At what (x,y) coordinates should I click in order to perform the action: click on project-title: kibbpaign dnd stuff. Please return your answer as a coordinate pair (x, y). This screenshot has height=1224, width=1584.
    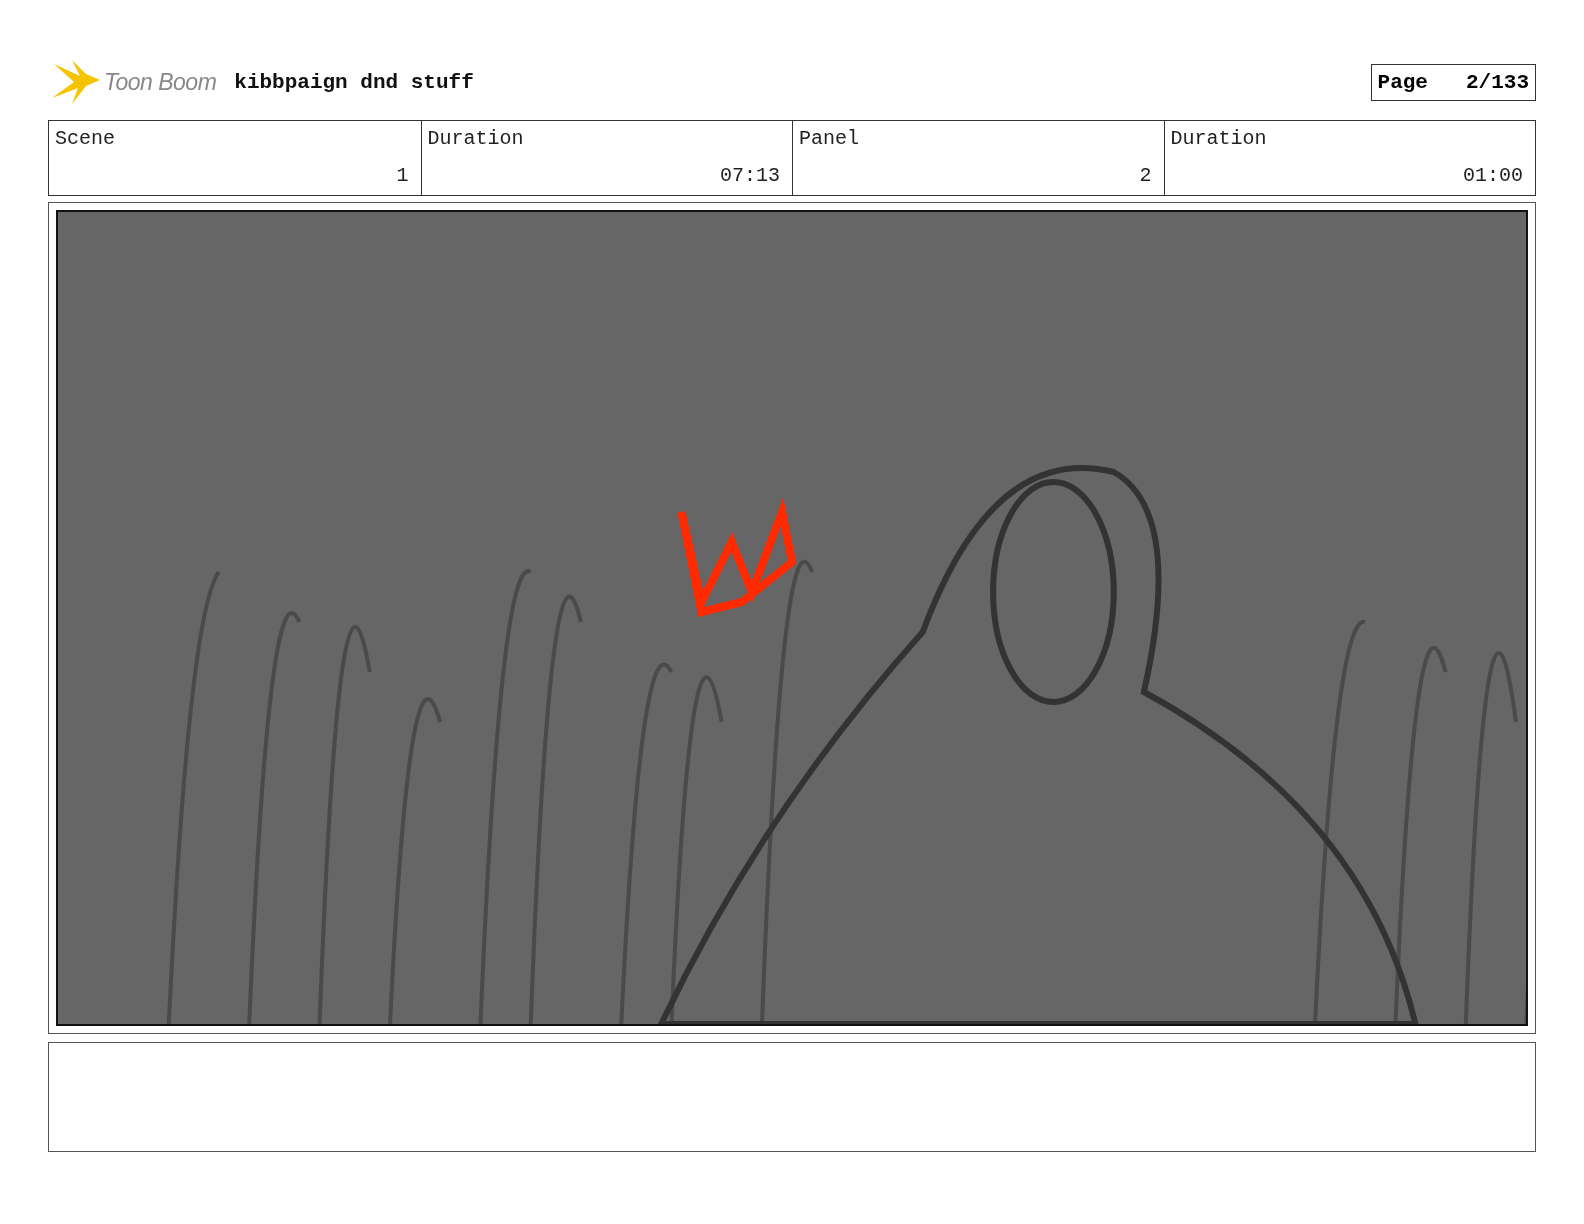
    Looking at the image, I should click on (354, 82).